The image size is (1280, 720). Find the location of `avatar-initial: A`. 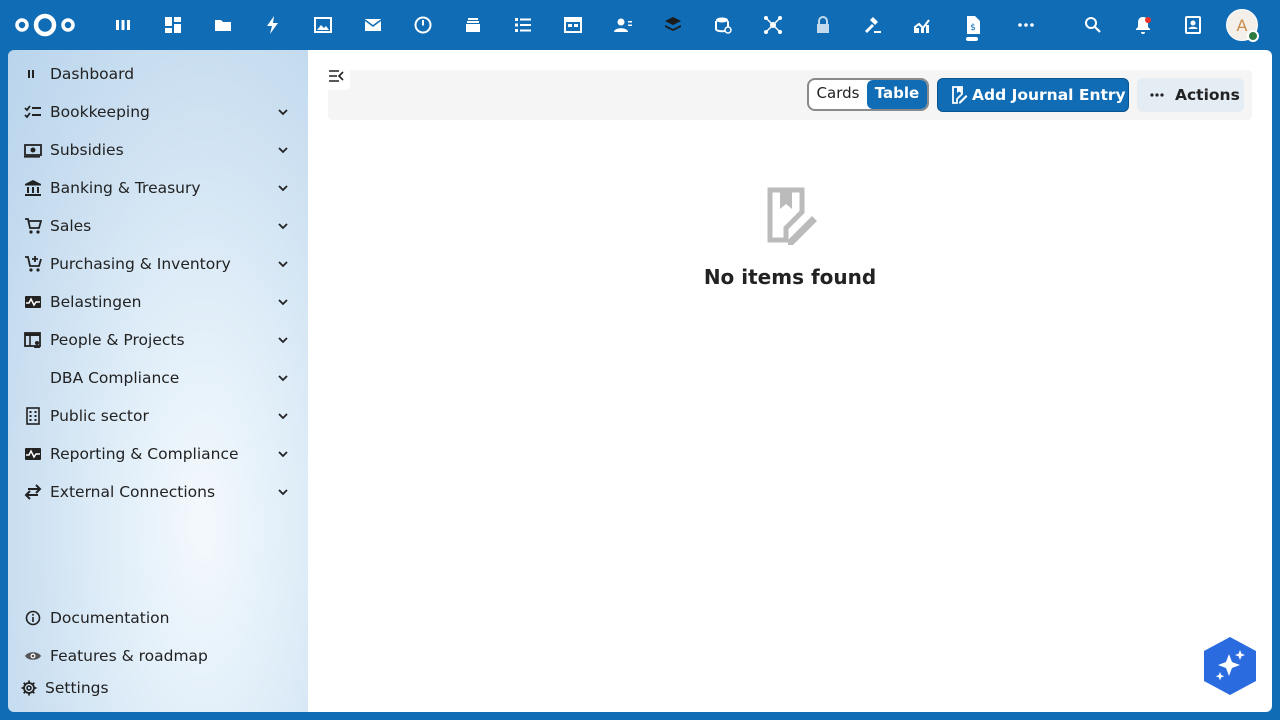

avatar-initial: A is located at coordinates (1242, 25).